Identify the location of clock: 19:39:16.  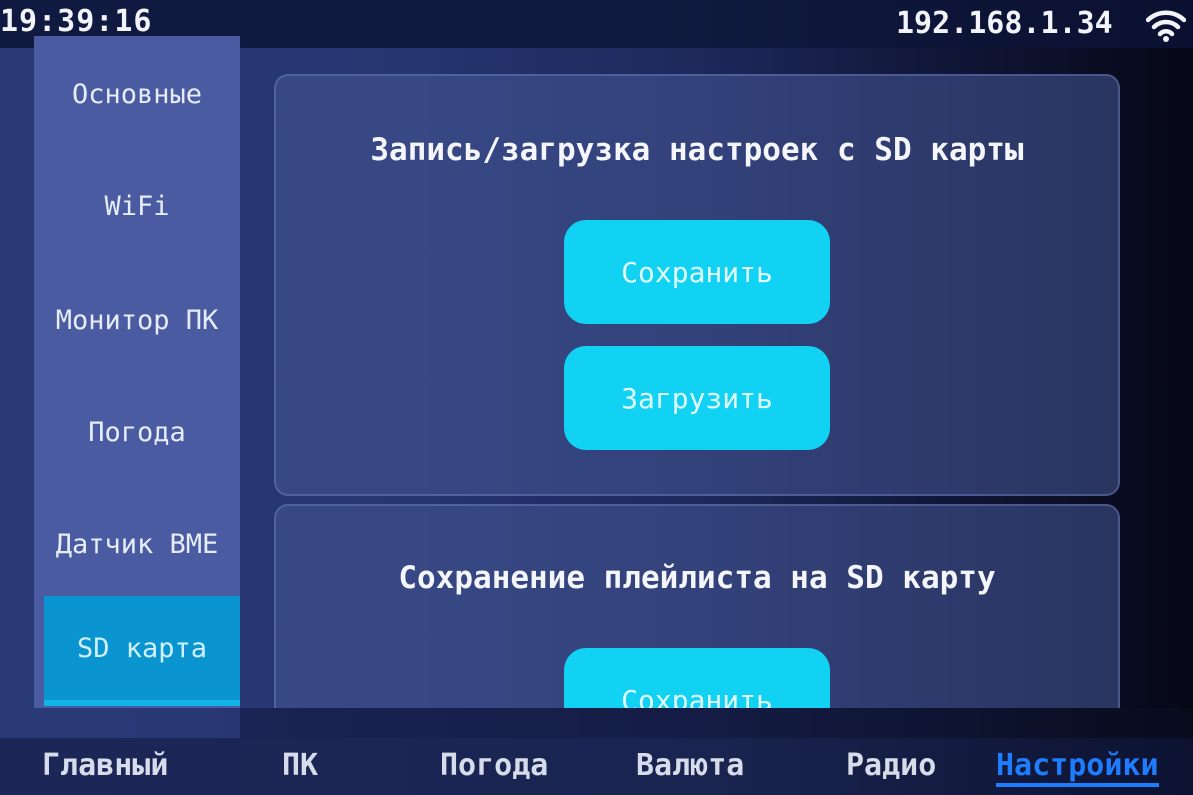
(76, 21).